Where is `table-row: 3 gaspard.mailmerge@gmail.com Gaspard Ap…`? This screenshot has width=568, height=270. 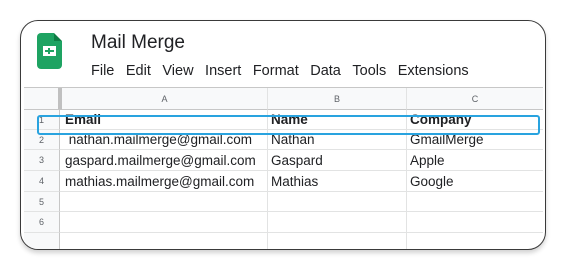
table-row: 3 gaspard.mailmerge@gmail.com Gaspard Ap… is located at coordinates (283, 160).